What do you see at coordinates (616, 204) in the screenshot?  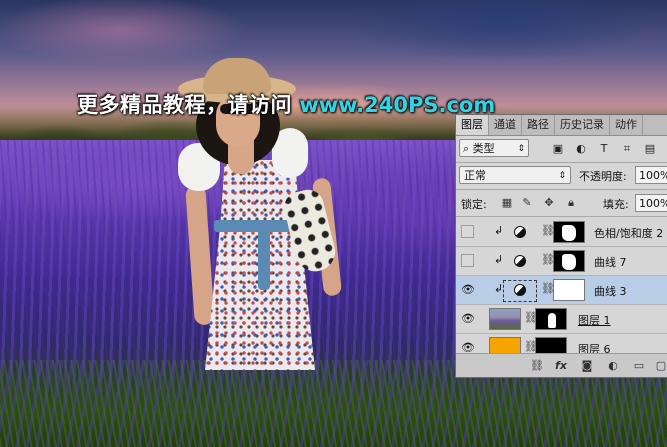 I see `fill-label: 填充:` at bounding box center [616, 204].